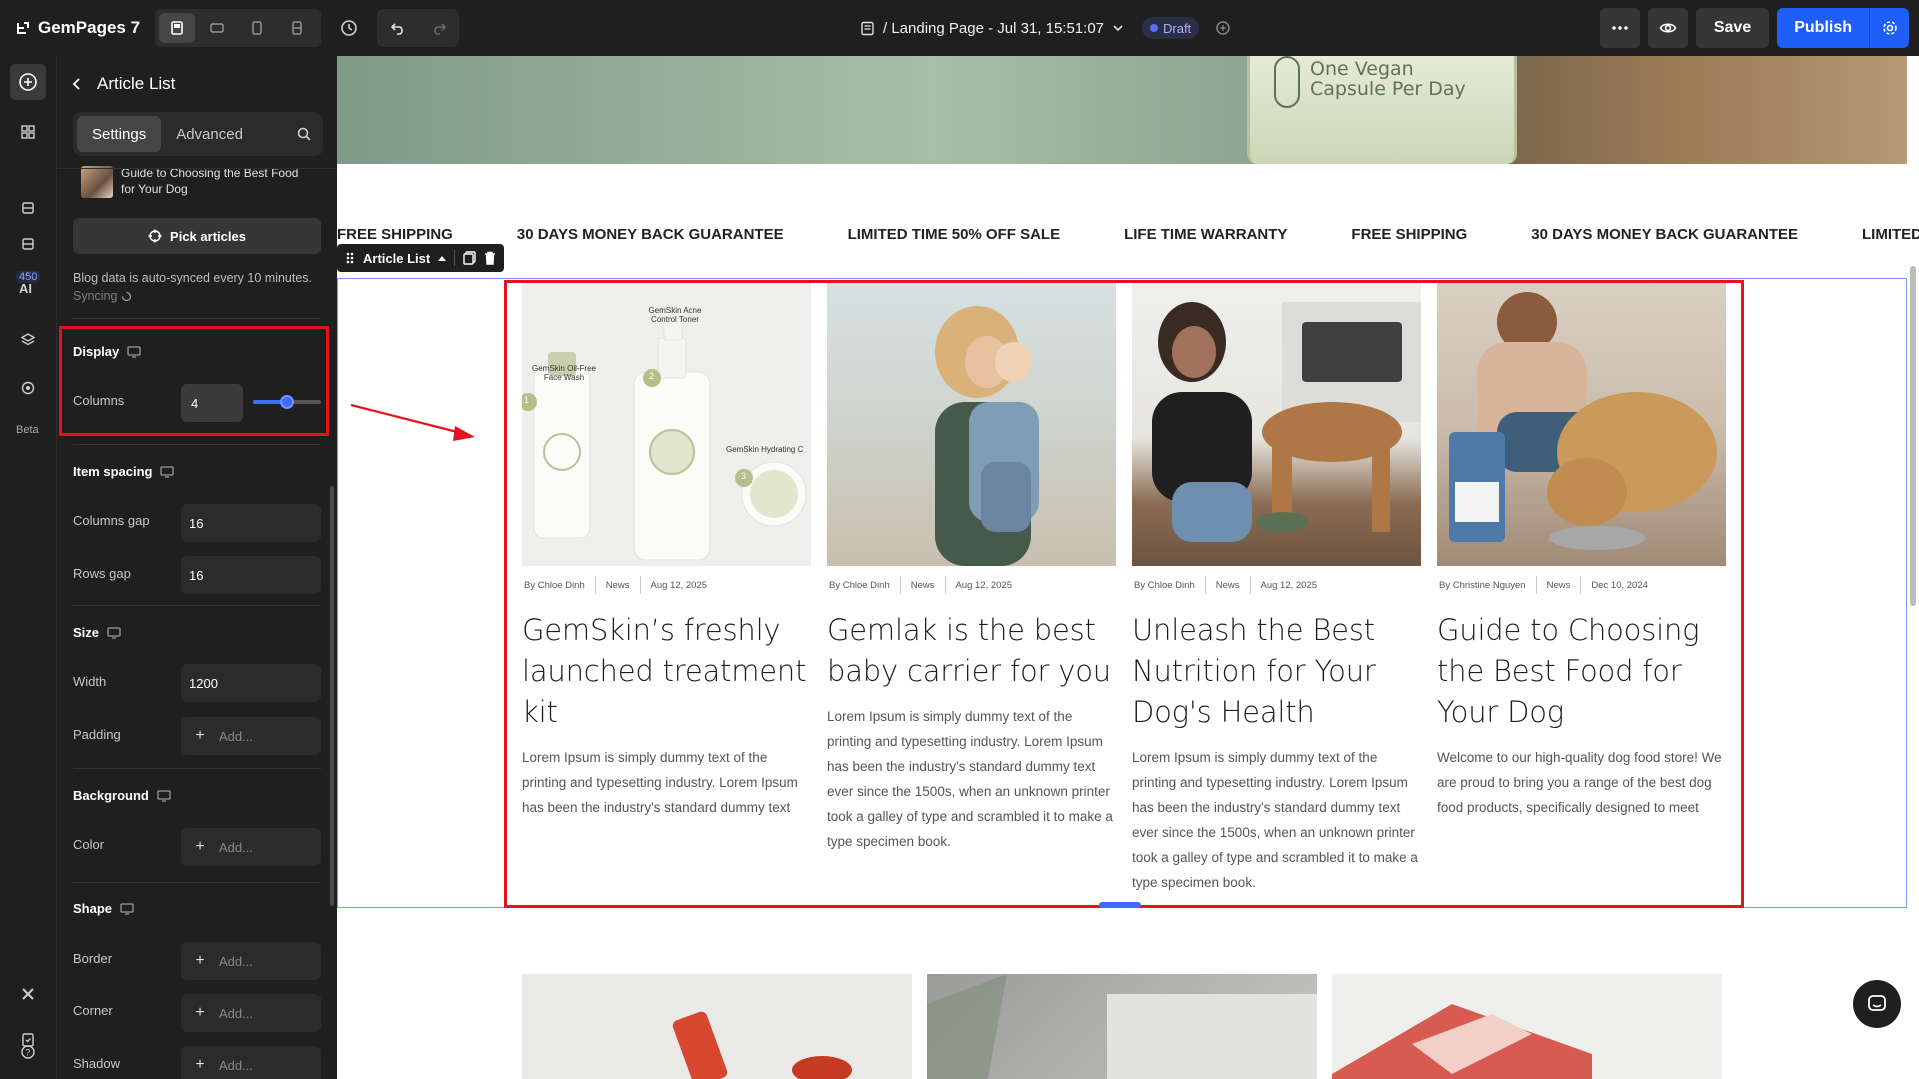 This screenshot has height=1079, width=1919. Describe the element at coordinates (350, 258) in the screenshot. I see `drag-handle-icon` at that location.